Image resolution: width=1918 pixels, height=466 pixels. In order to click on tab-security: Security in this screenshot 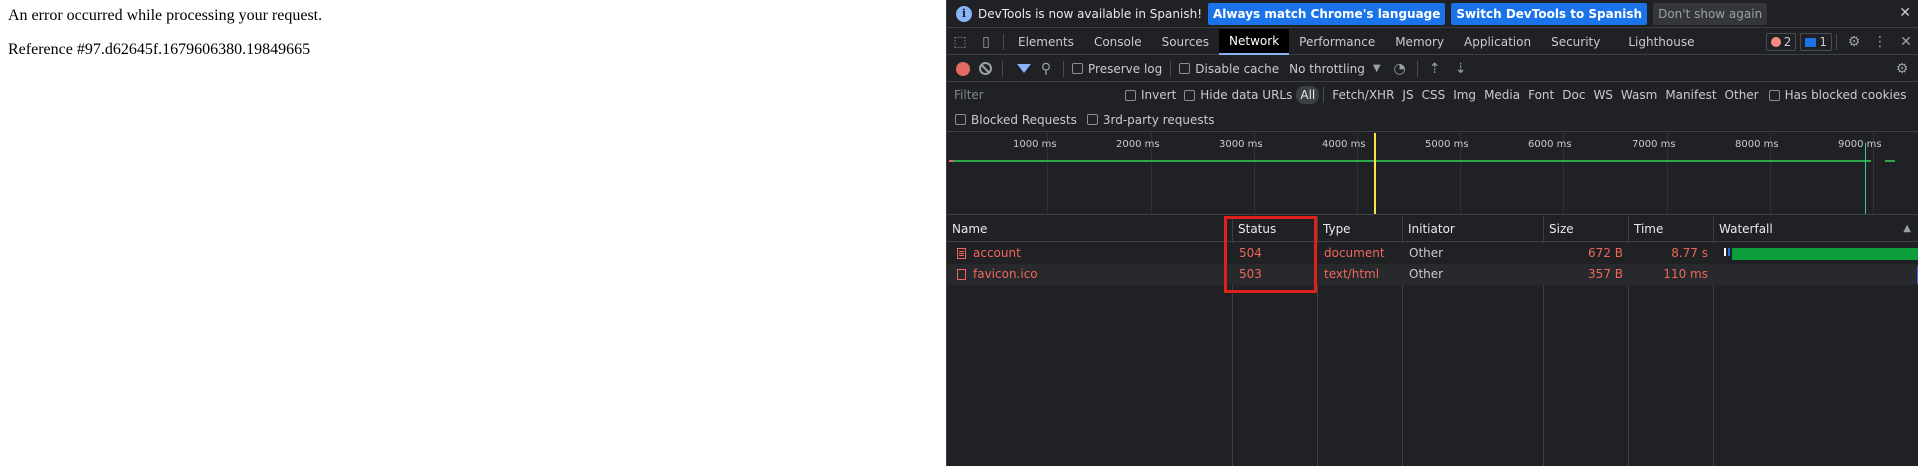, I will do `click(1575, 42)`.